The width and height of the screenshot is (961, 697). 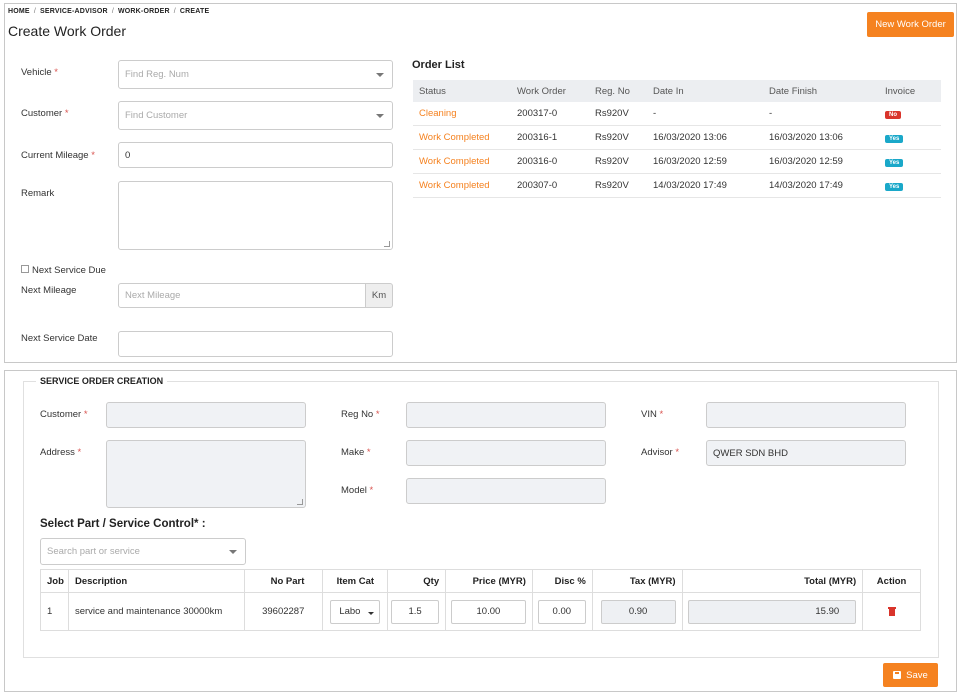 What do you see at coordinates (910, 24) in the screenshot?
I see `new-work-order-button: New Work Order` at bounding box center [910, 24].